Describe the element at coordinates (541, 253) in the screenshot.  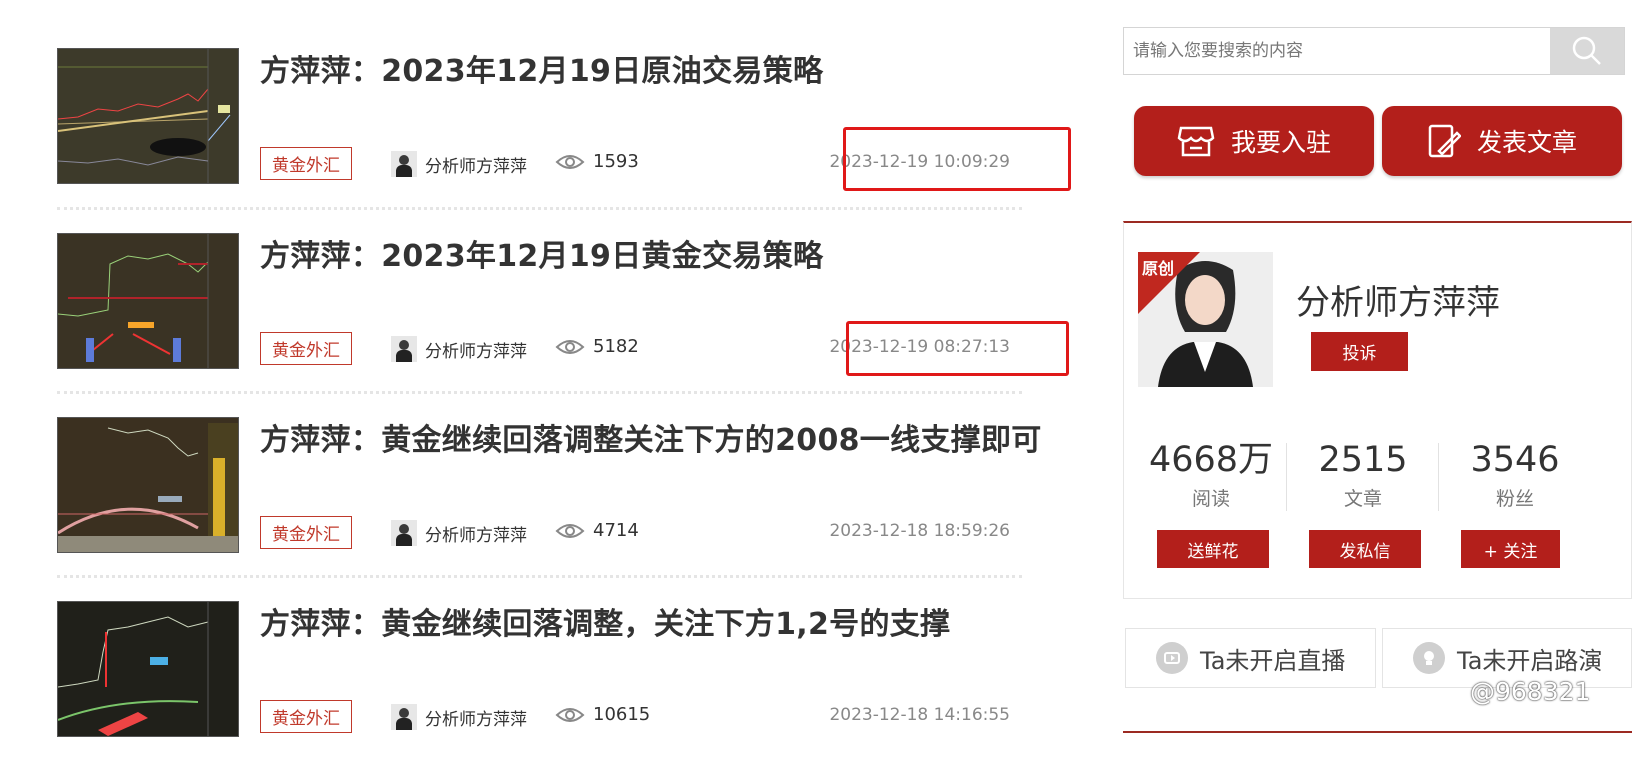
I see `article-title: 方萍萍：2023年12月19日黄金交易策略` at that location.